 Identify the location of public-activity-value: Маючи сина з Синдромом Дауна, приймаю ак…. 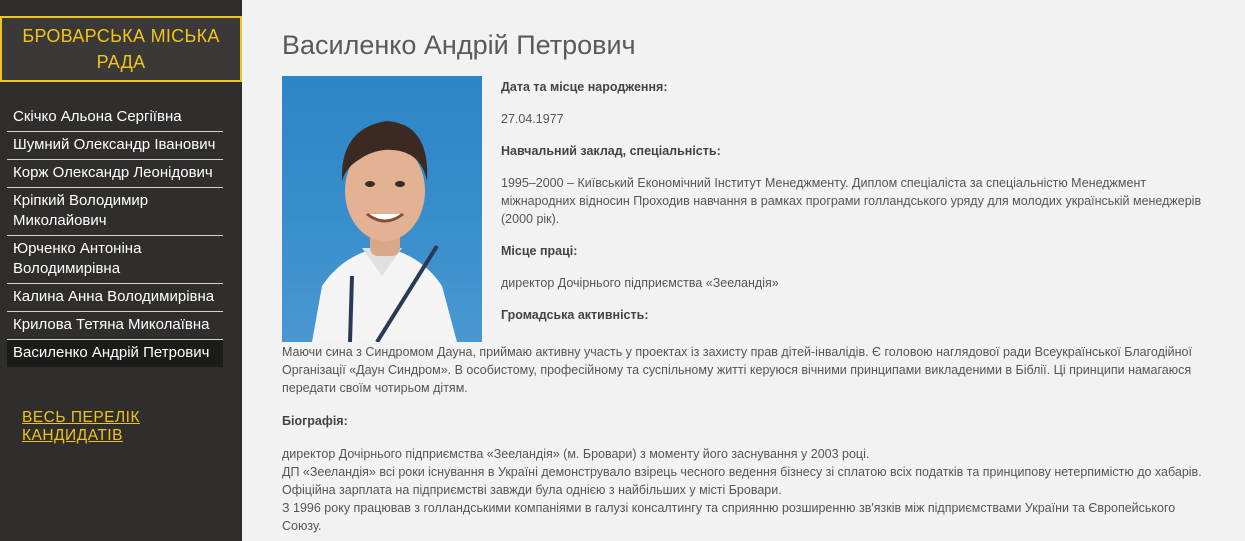
(737, 370).